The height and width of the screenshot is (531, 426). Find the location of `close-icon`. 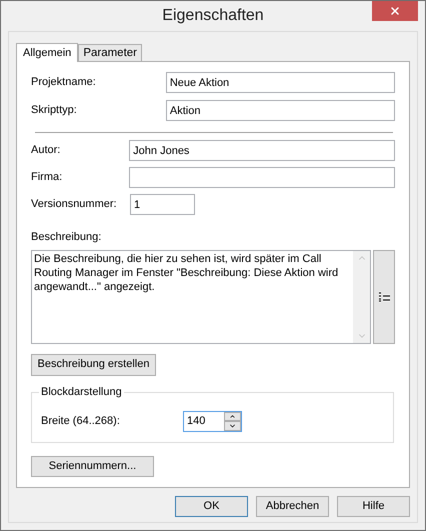

close-icon is located at coordinates (395, 11).